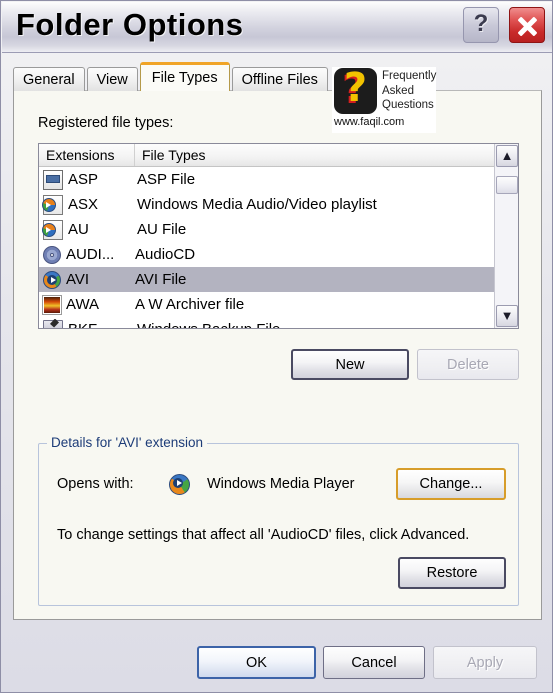 The width and height of the screenshot is (553, 693). What do you see at coordinates (278, 254) in the screenshot?
I see `table-row: AUDI... AudioCD` at bounding box center [278, 254].